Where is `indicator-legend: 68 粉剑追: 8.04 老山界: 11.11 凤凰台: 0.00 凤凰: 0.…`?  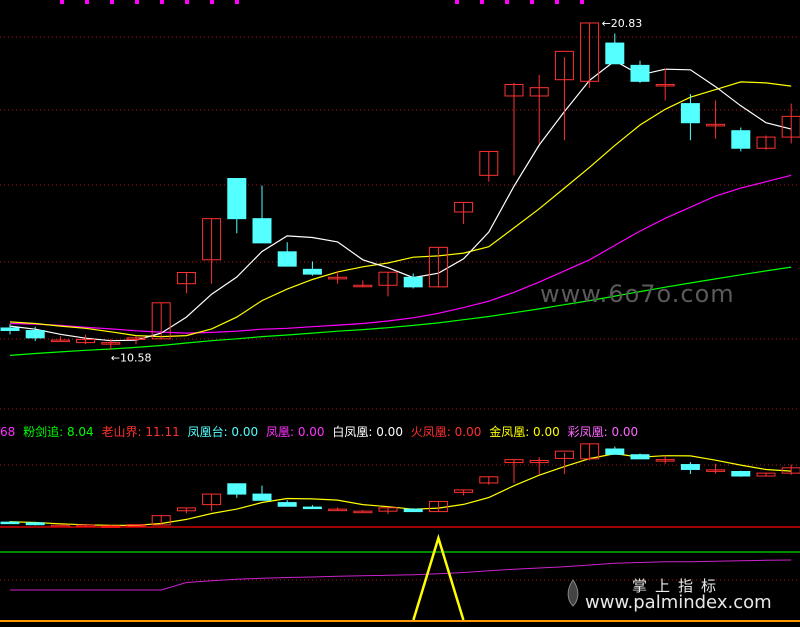 indicator-legend: 68 粉剑追: 8.04 老山界: 11.11 凤凰台: 0.00 凤凰: 0.… is located at coordinates (321, 432).